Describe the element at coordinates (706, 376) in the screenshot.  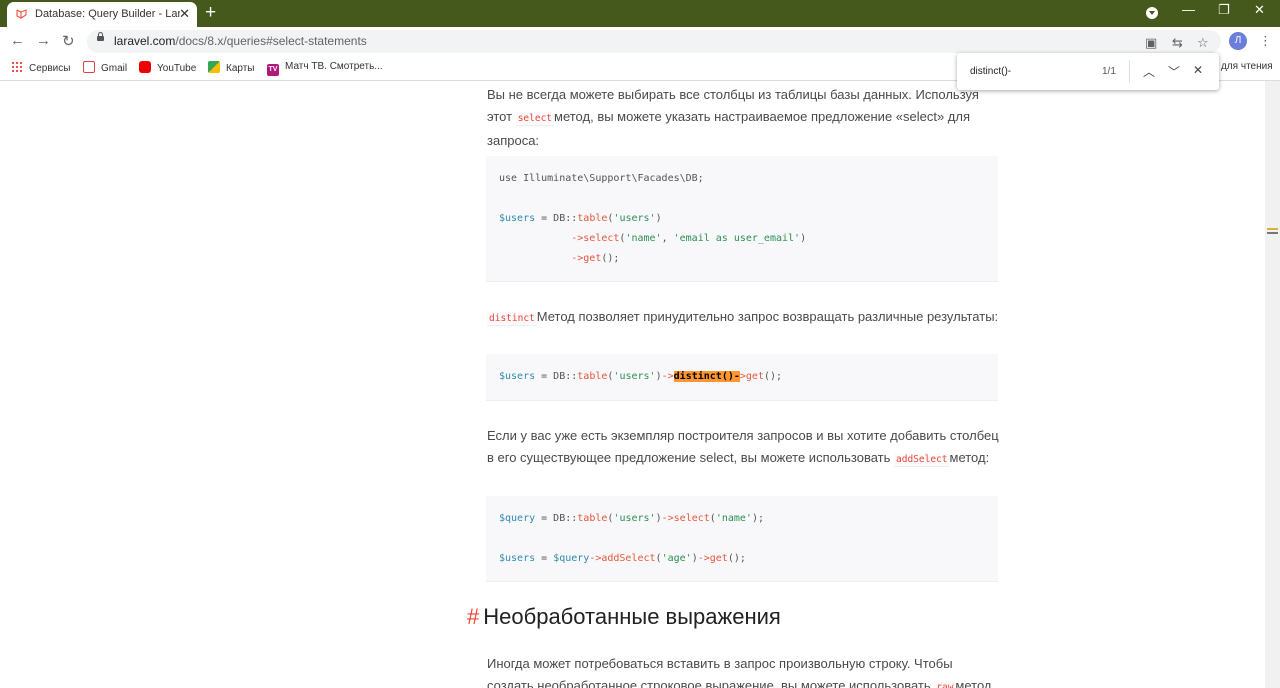
I see `find-match-highlight: distinct()-` at that location.